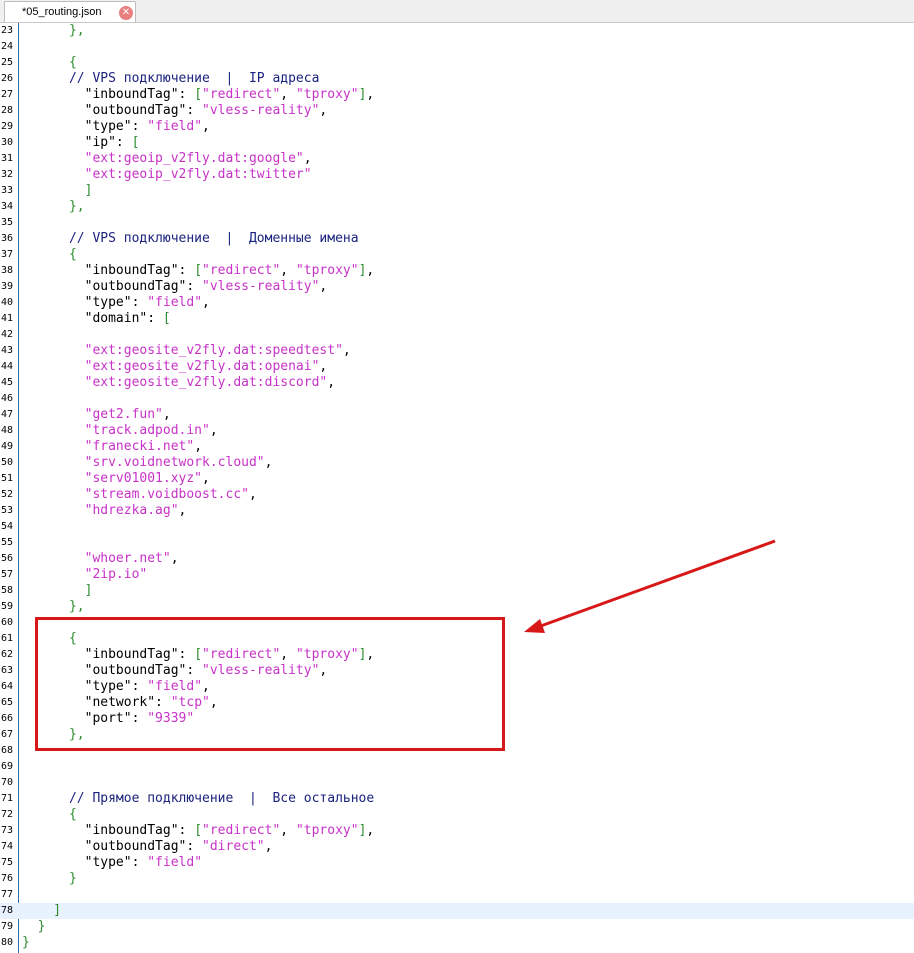 This screenshot has height=953, width=914. What do you see at coordinates (457, 927) in the screenshot?
I see `code-line: 79 }` at bounding box center [457, 927].